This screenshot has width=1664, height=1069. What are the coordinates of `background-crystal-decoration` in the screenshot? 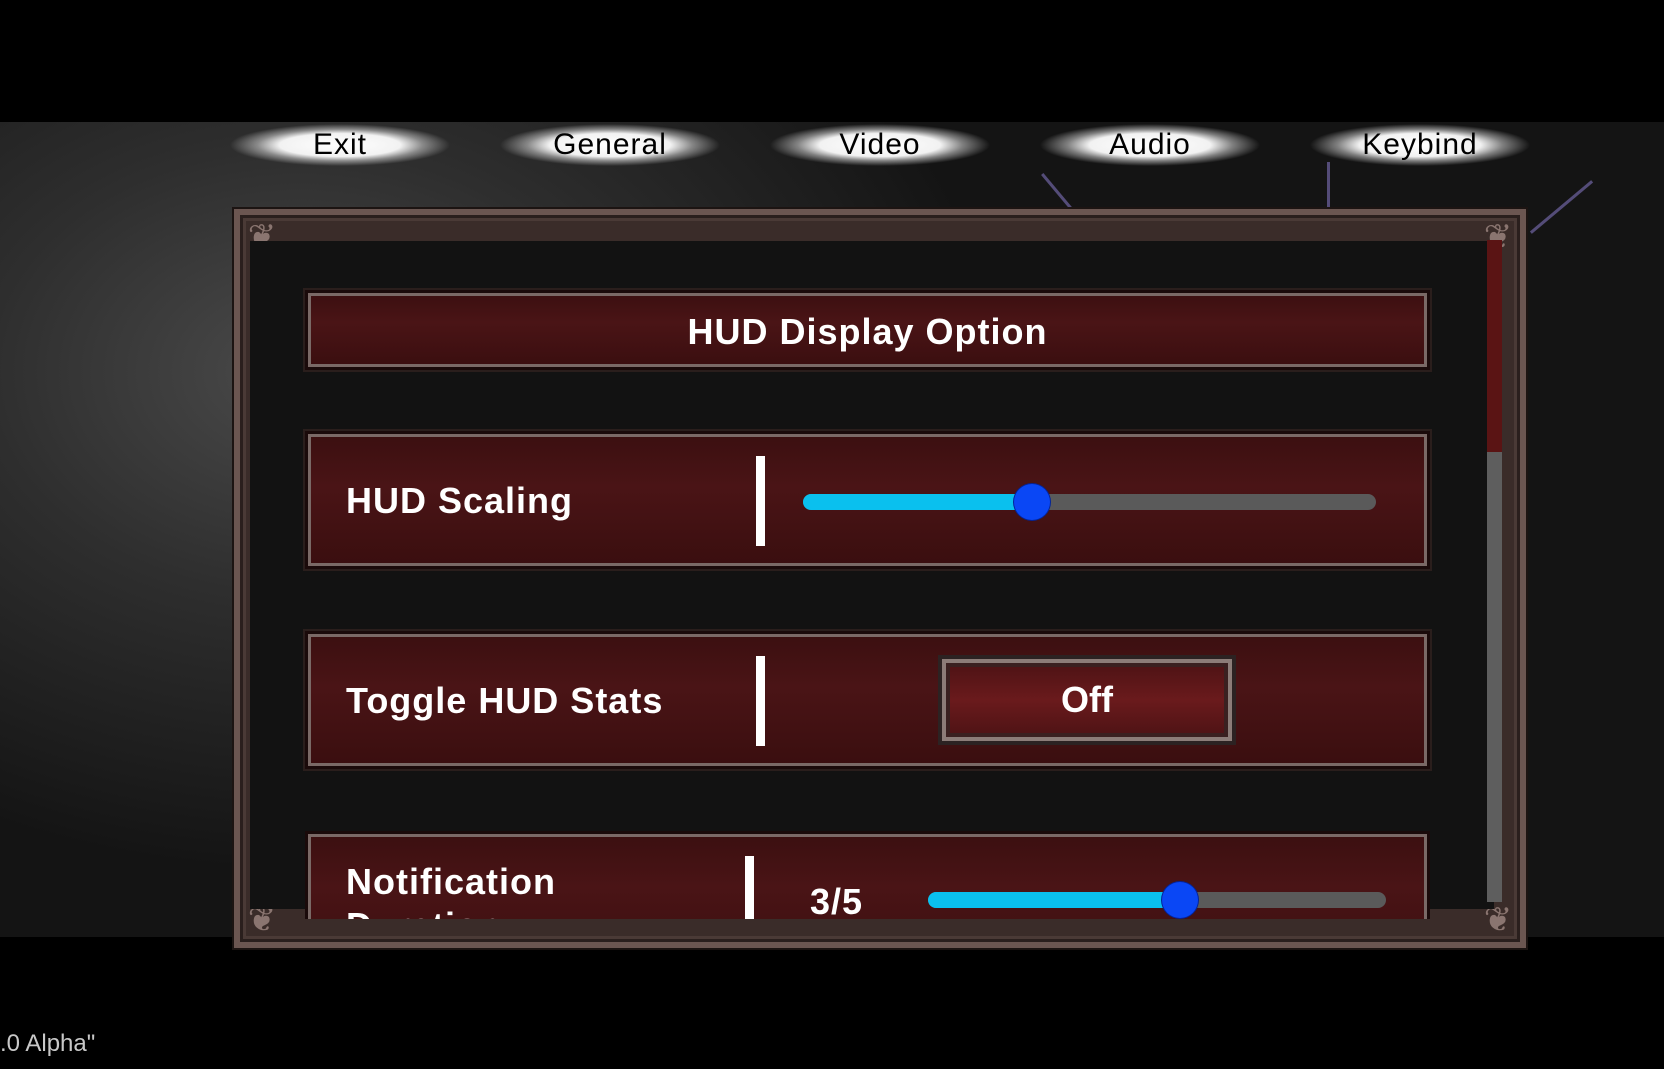 It's located at (1561, 207).